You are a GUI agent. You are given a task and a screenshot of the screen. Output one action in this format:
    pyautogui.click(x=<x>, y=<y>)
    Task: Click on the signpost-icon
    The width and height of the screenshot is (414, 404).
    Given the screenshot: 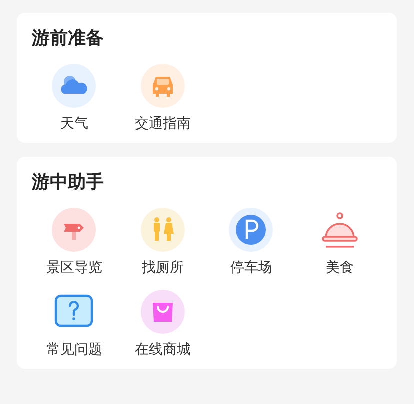 What is the action you would take?
    pyautogui.click(x=74, y=230)
    